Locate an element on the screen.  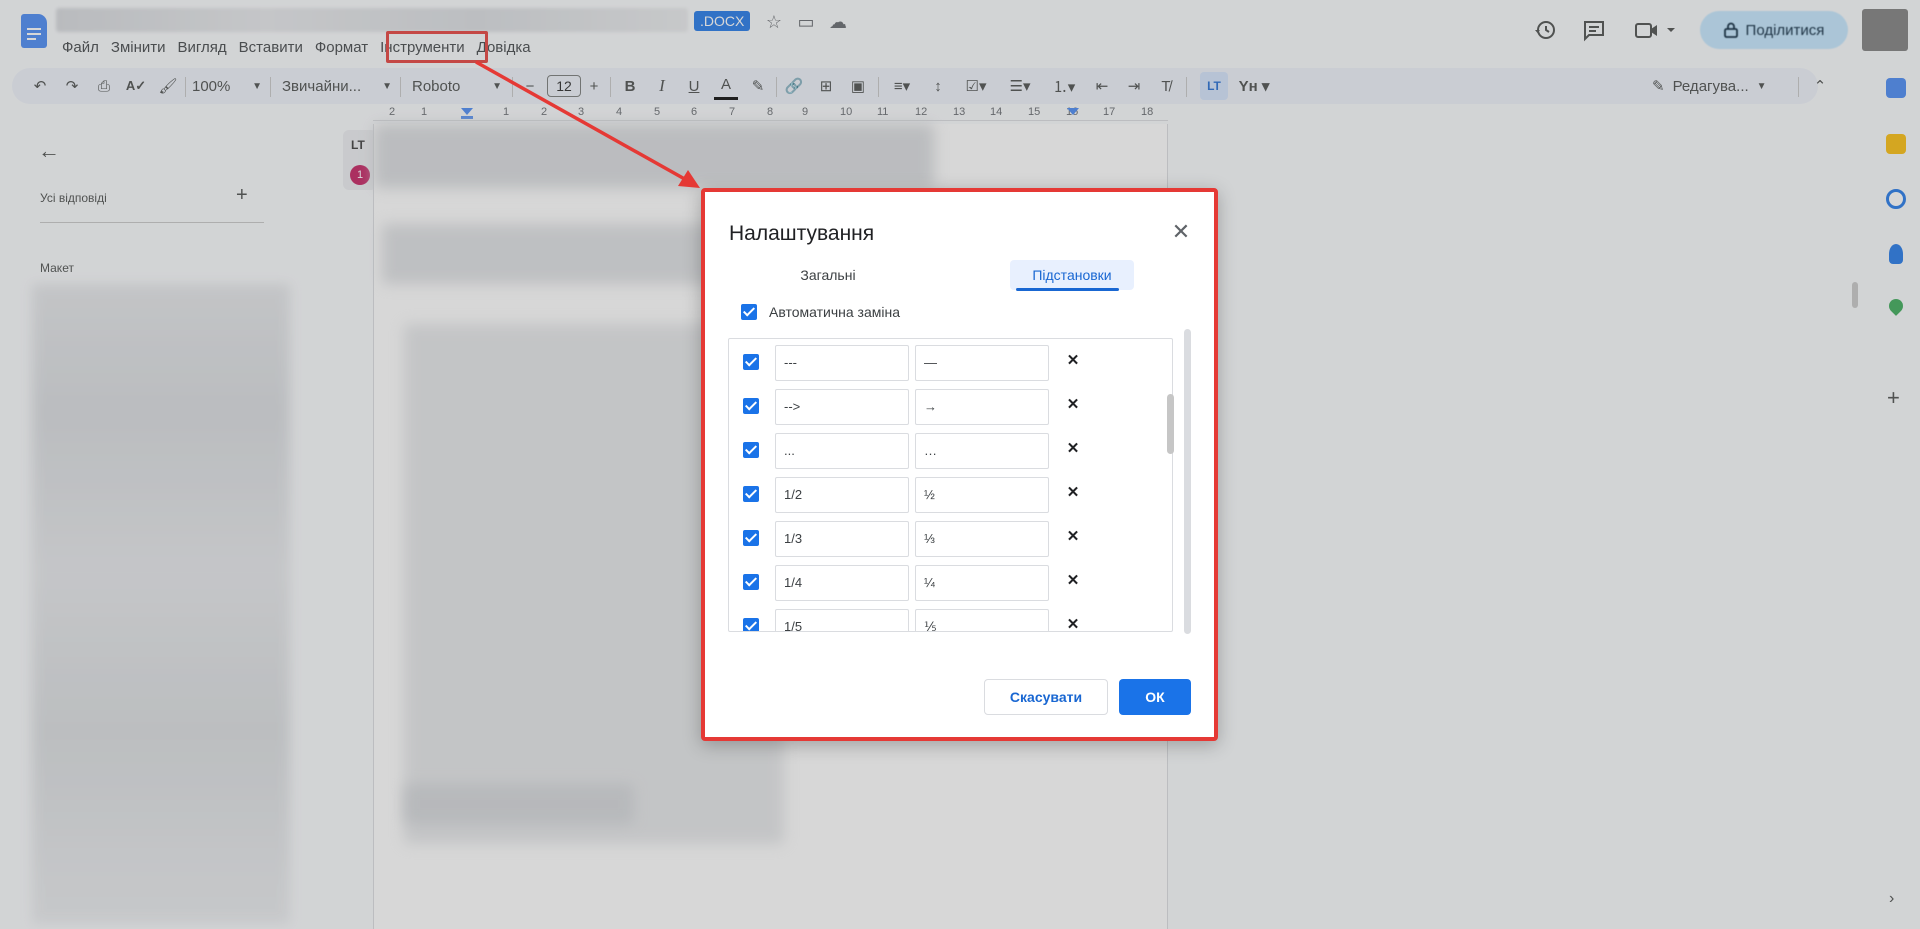
with-input: ½ is located at coordinates (982, 495).